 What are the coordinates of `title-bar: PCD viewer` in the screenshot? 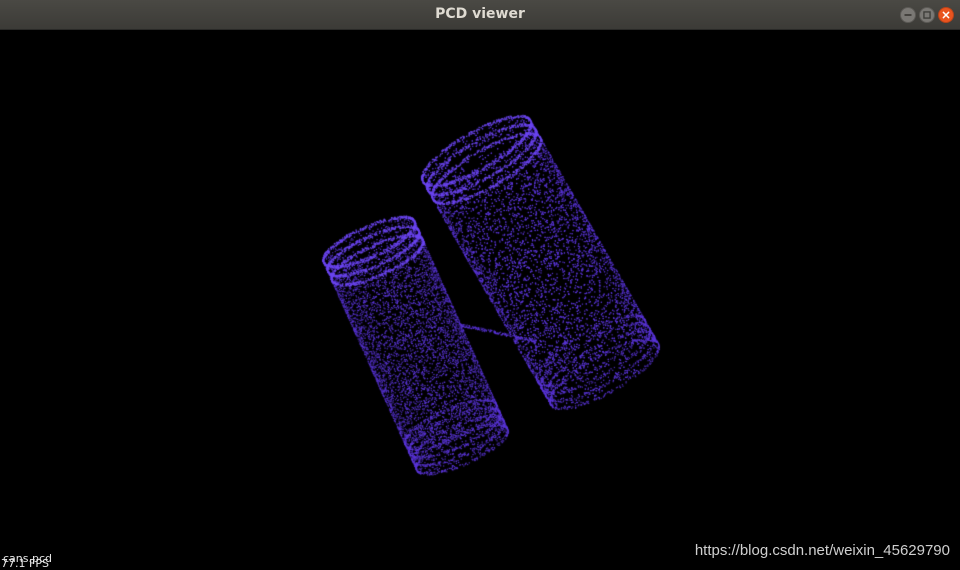 It's located at (480, 15).